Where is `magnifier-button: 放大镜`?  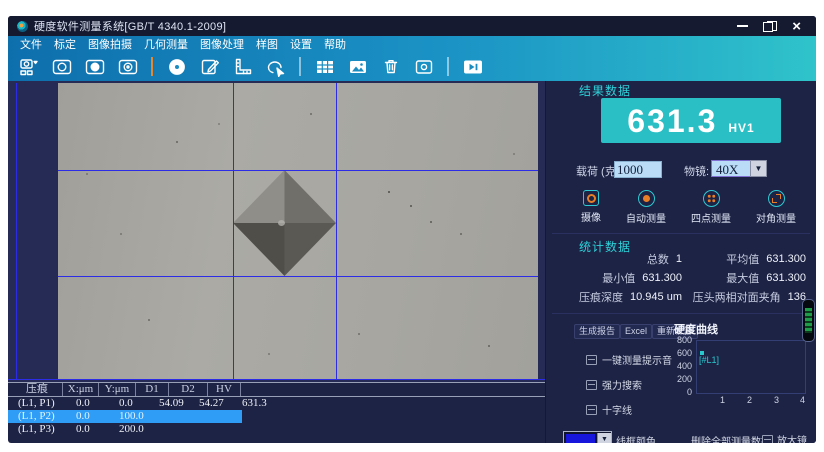
magnifier-button: 放大镜 is located at coordinates (784, 437).